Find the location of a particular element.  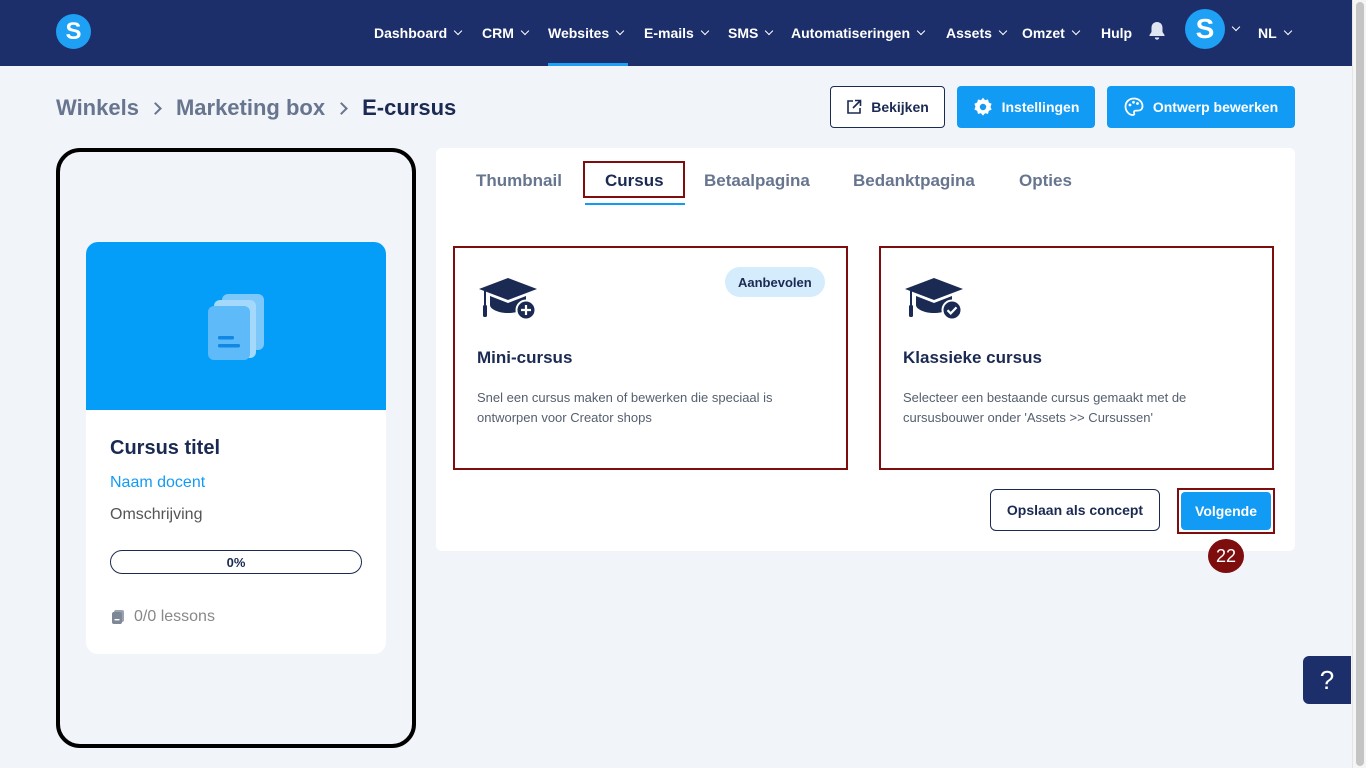

step-number-badge: 22 is located at coordinates (1226, 556).